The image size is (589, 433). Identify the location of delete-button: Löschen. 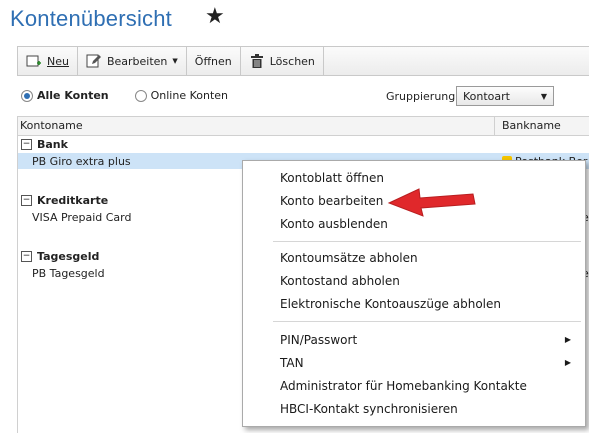
(282, 61).